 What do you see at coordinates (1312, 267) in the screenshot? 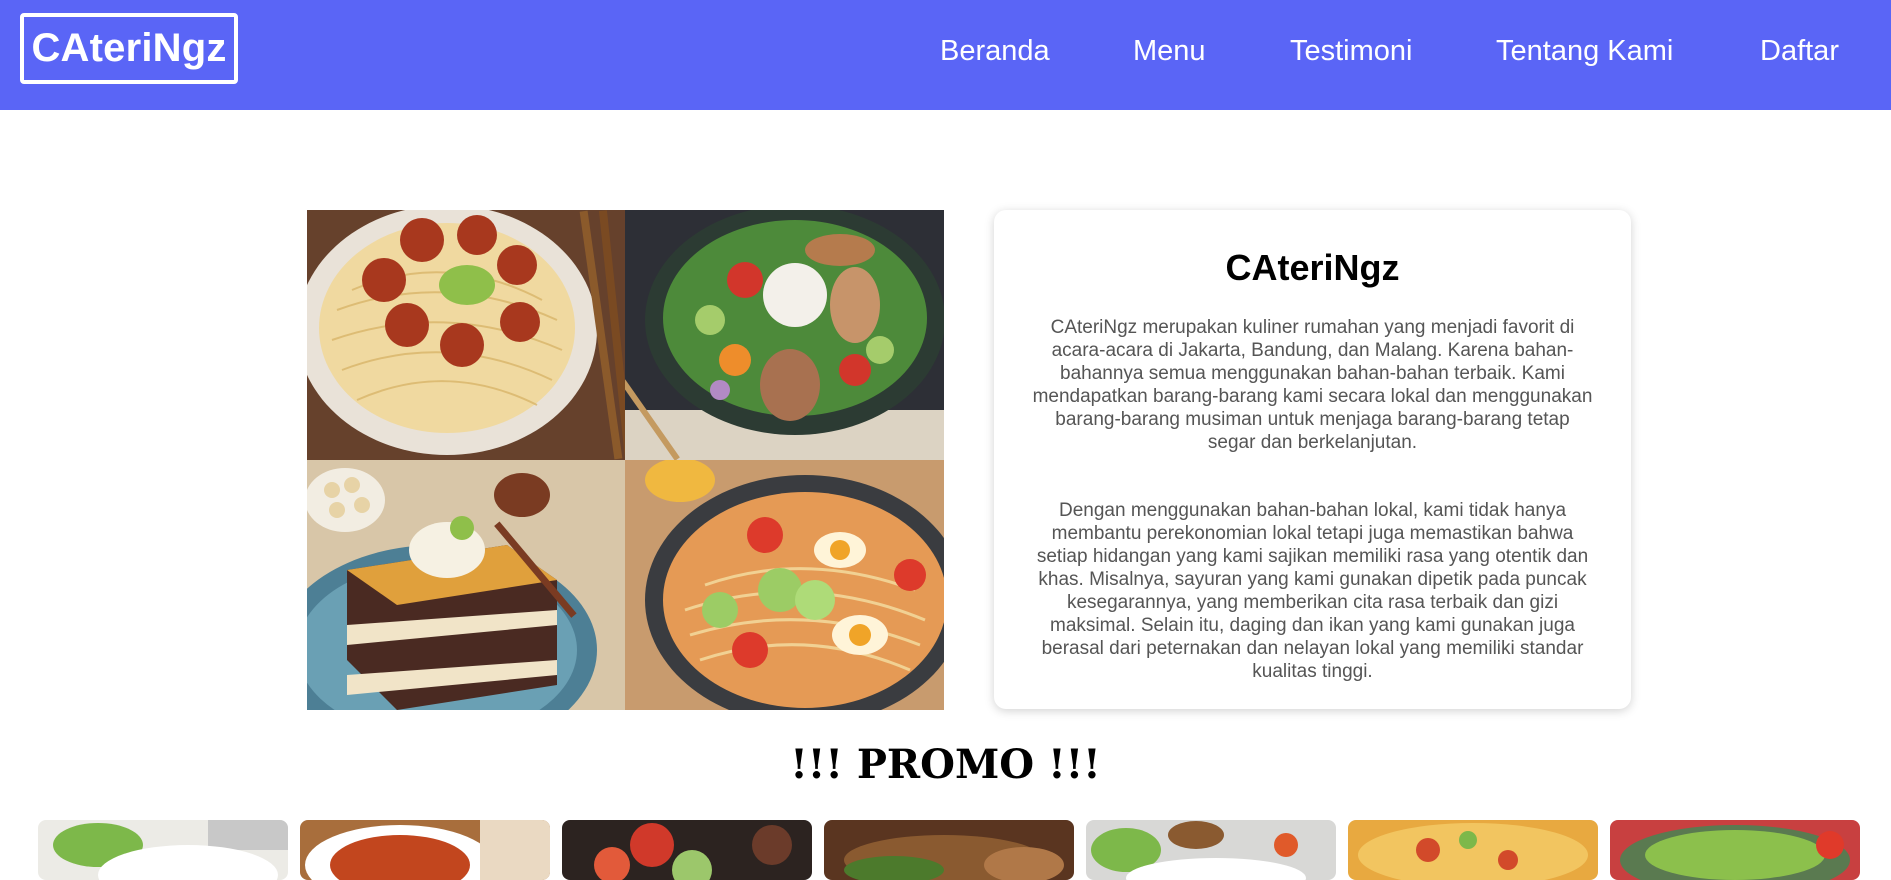
I see `about-title: CAteriNgz` at bounding box center [1312, 267].